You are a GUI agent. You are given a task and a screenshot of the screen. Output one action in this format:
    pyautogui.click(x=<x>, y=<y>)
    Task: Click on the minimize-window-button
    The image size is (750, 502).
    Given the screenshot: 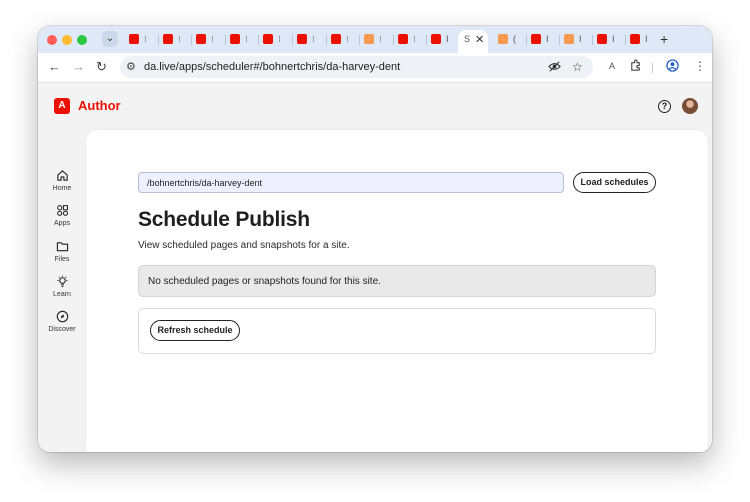 What is the action you would take?
    pyautogui.click(x=67, y=40)
    